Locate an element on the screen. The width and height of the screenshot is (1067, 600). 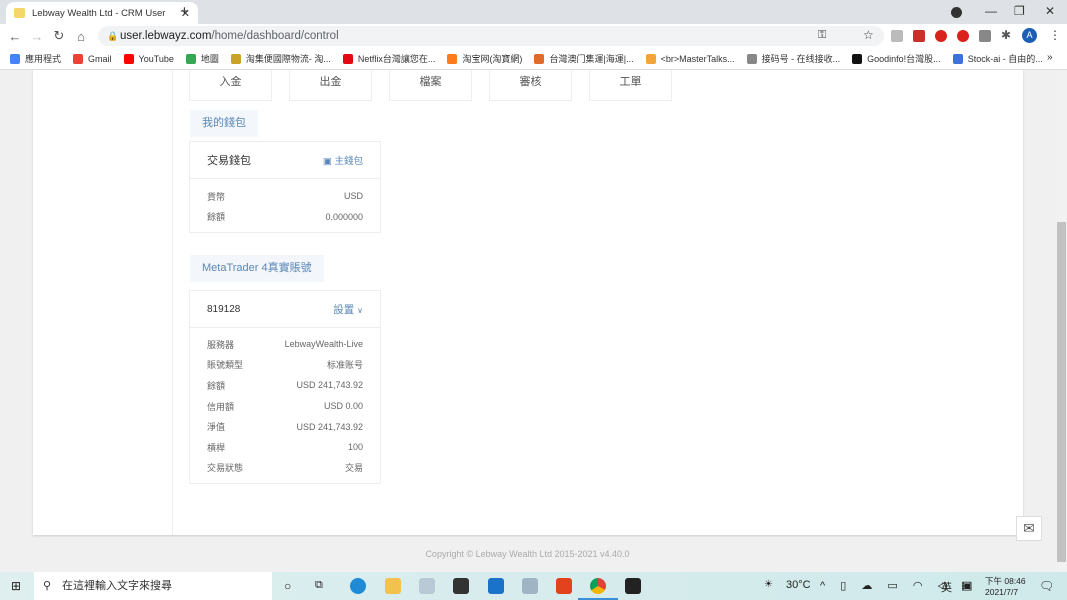
forward-icon: → is located at coordinates (37, 36).